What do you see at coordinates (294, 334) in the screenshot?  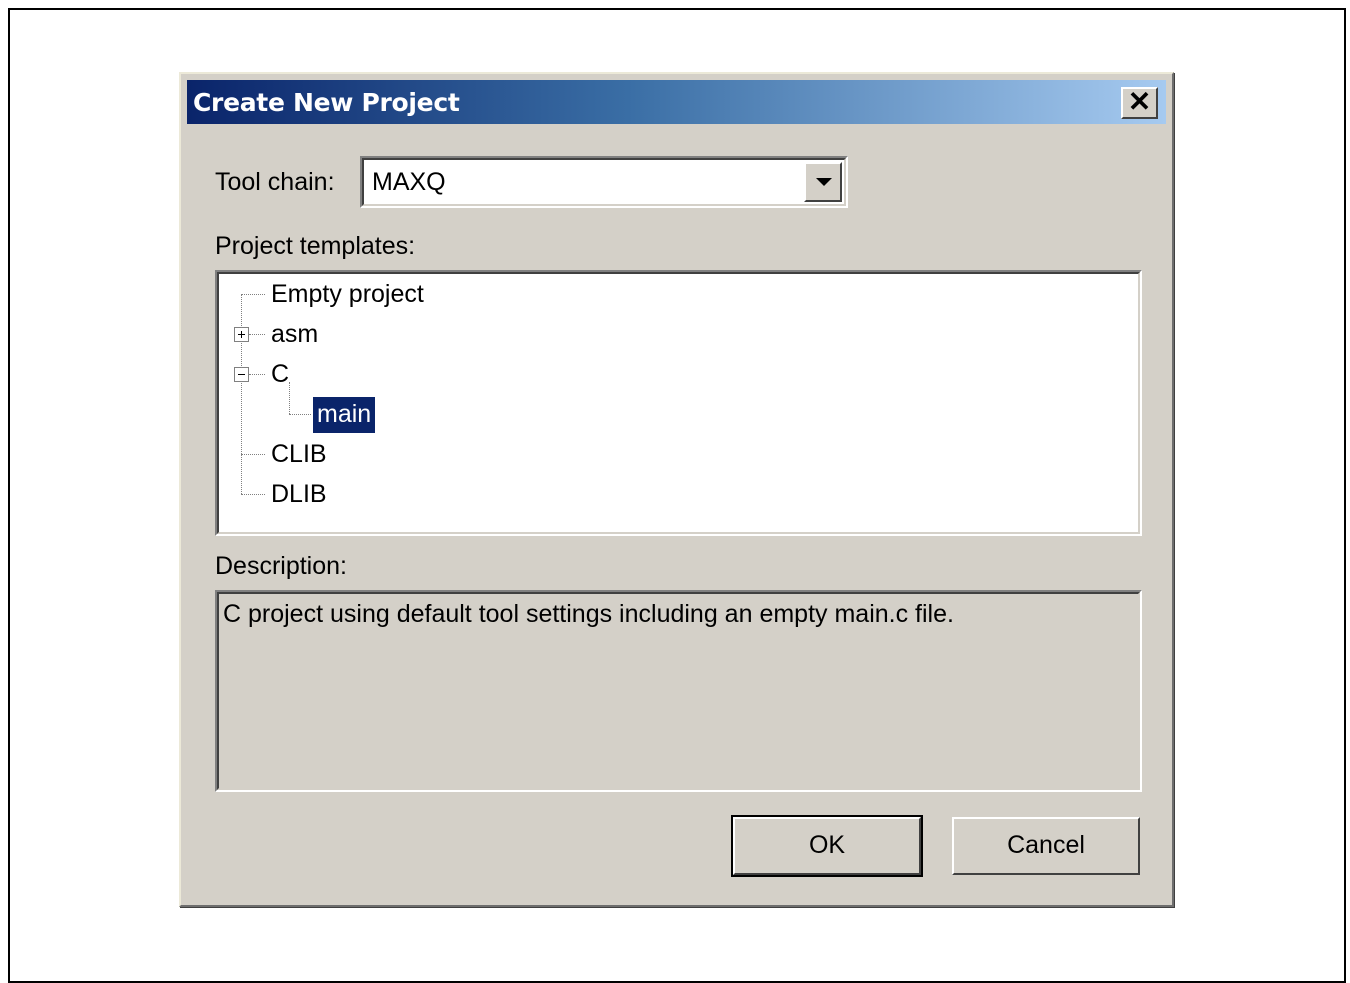 I see `tree-item-asm: asm` at bounding box center [294, 334].